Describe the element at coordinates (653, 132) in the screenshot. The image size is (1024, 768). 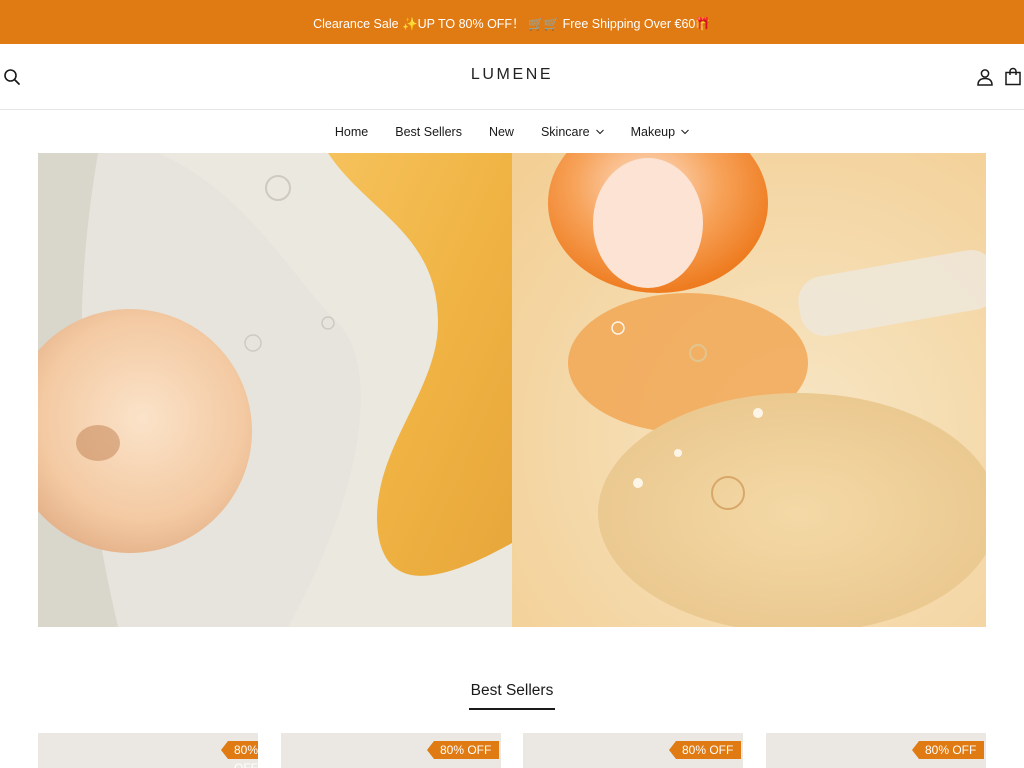
I see `nav-item-label: Makeup` at that location.